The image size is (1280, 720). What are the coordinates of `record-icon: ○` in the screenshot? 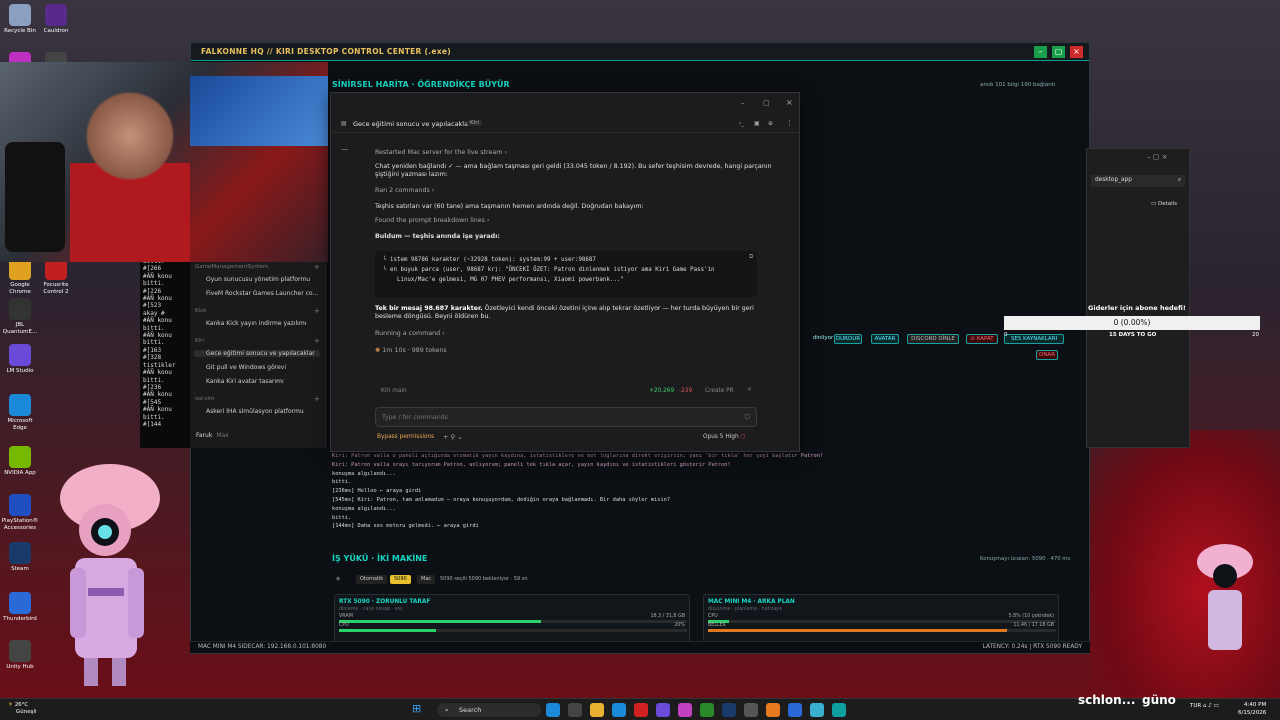 It's located at (743, 437).